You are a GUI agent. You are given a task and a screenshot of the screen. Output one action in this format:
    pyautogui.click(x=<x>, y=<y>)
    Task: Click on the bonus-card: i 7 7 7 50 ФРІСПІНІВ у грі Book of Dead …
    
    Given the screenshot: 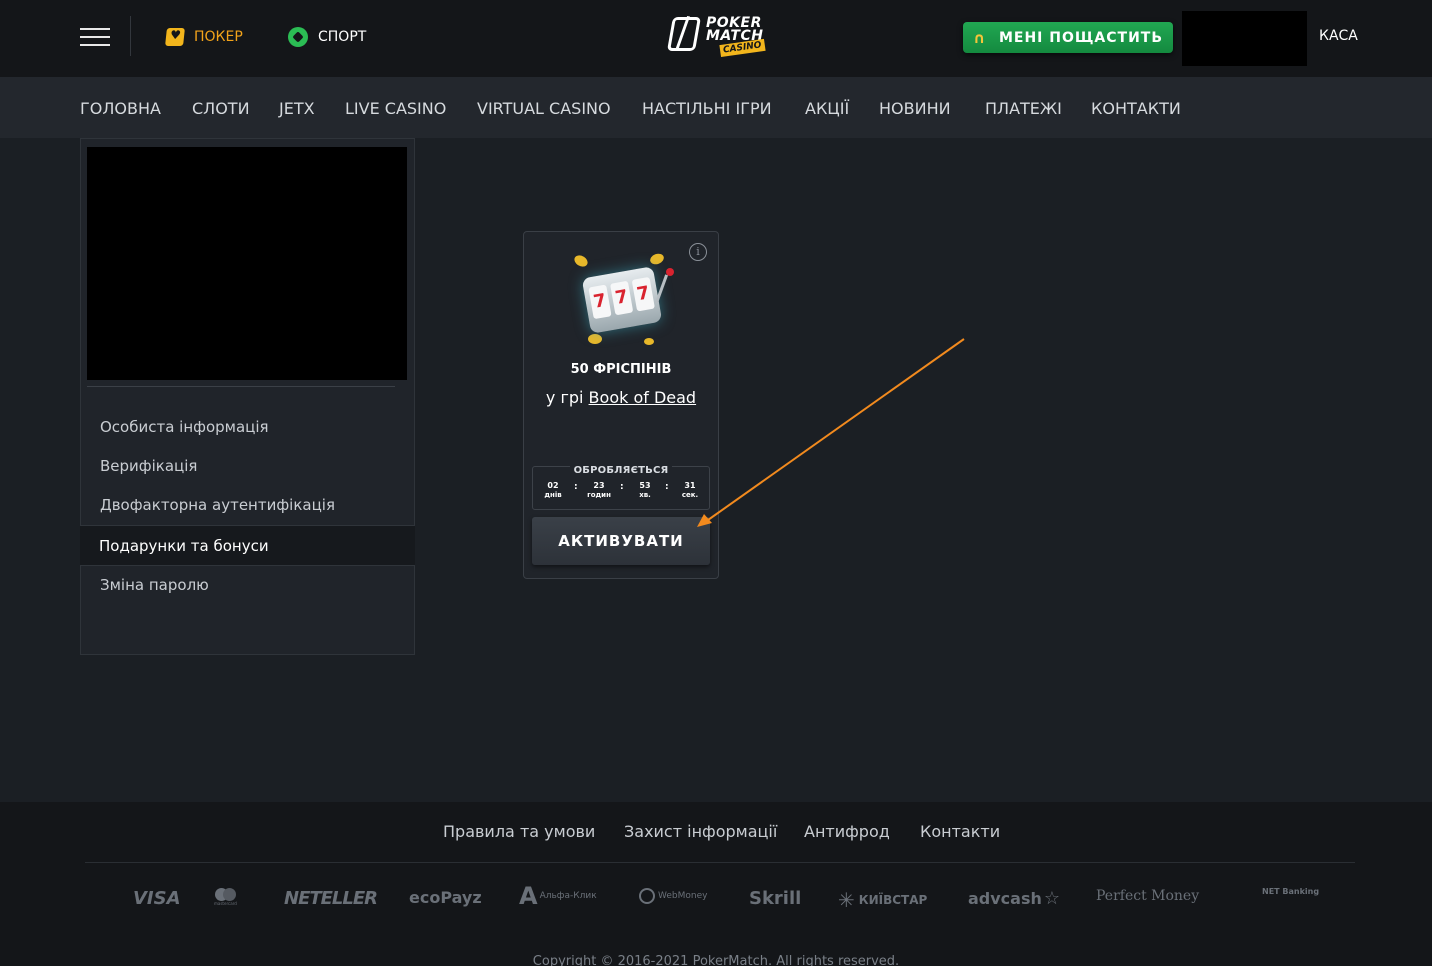 What is the action you would take?
    pyautogui.click(x=621, y=405)
    